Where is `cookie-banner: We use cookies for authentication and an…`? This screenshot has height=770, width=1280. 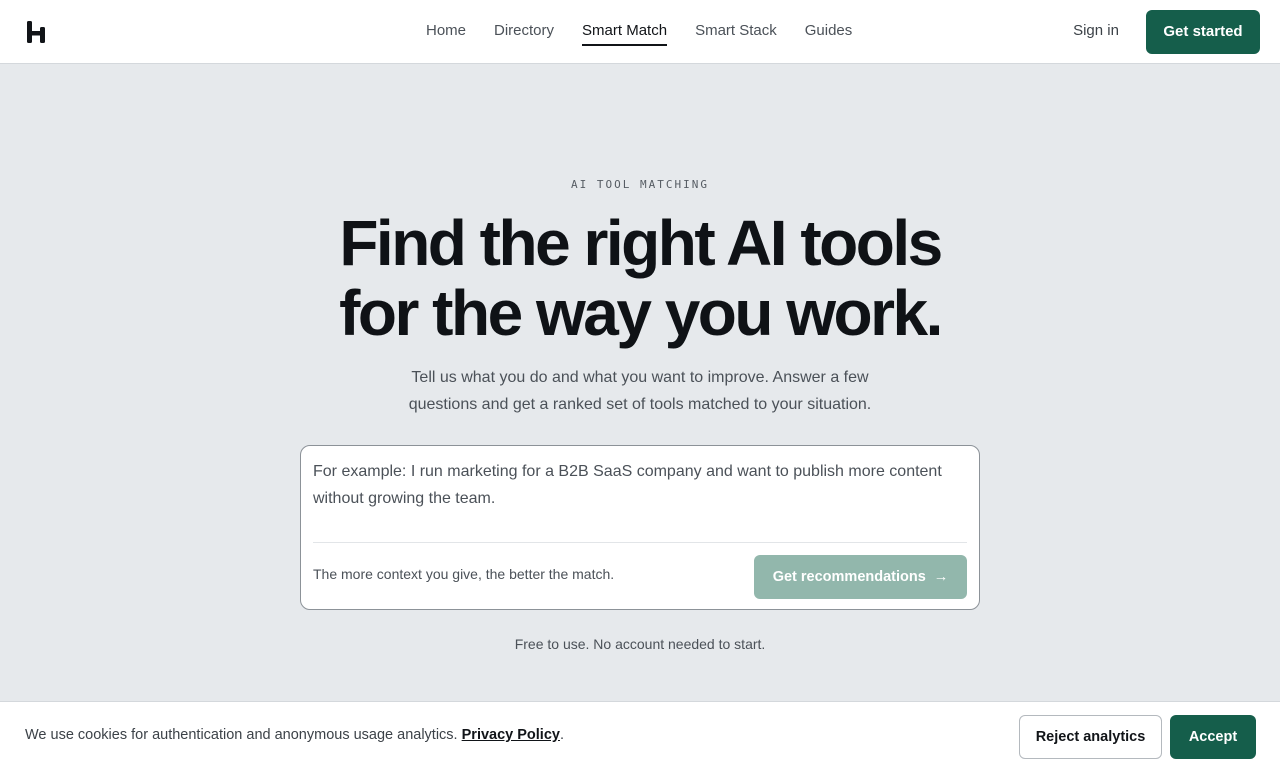
cookie-banner: We use cookies for authentication and an… is located at coordinates (640, 735).